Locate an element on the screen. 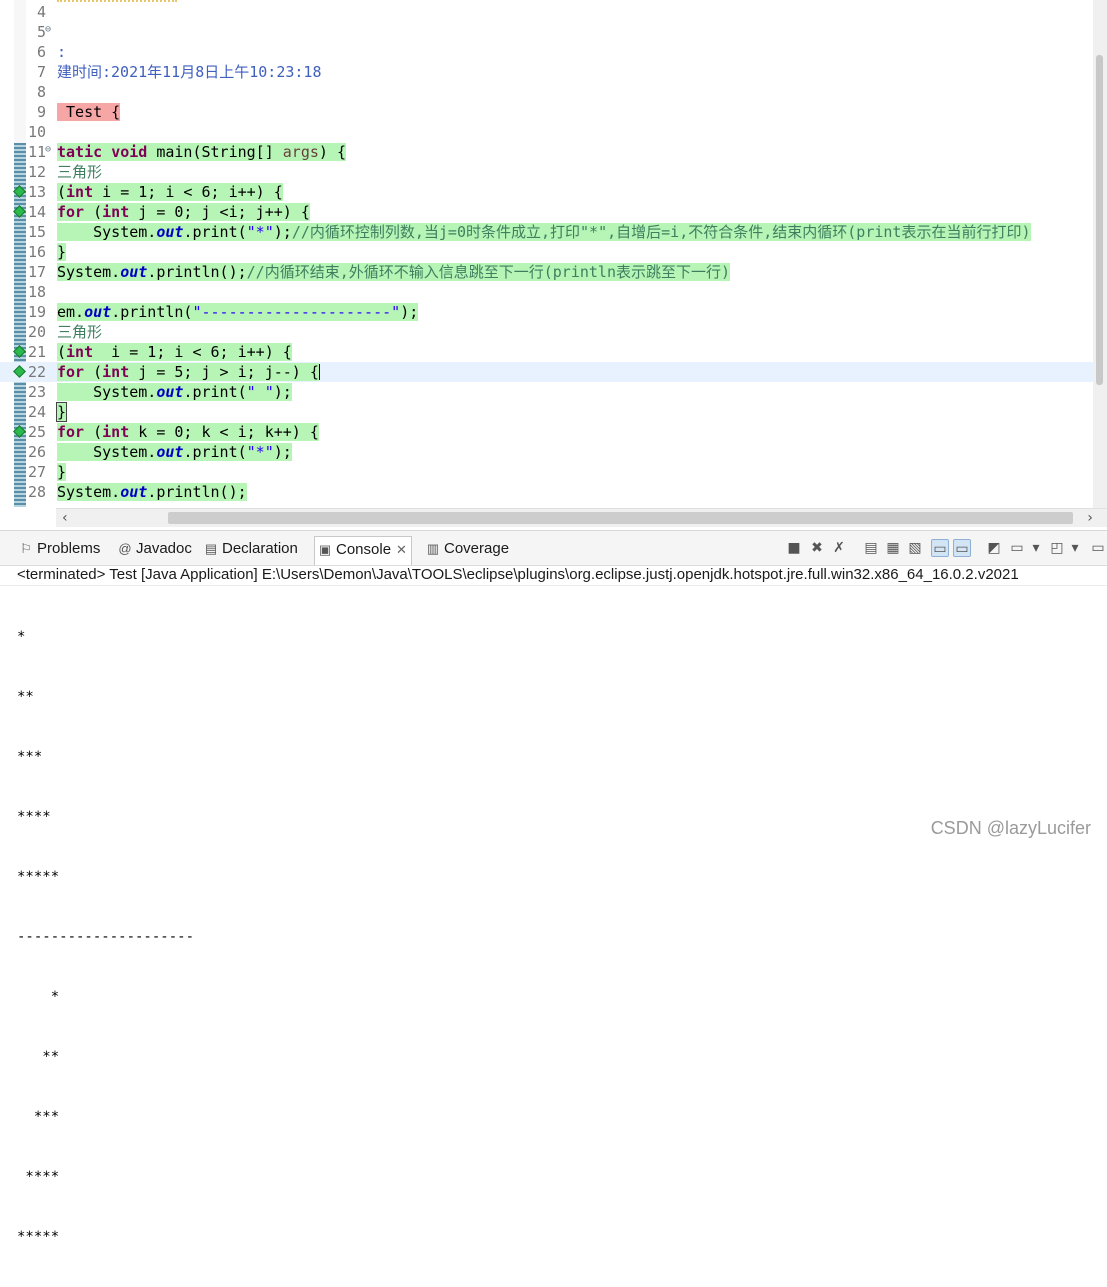 This screenshot has width=1107, height=1287. code-text: Test { is located at coordinates (89, 112).